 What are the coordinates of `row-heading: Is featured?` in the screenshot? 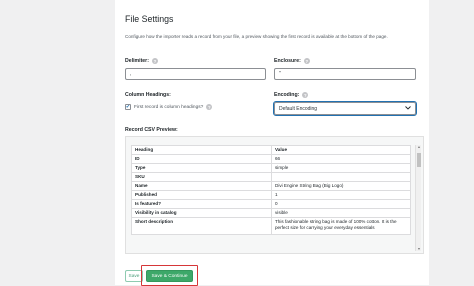 It's located at (201, 204).